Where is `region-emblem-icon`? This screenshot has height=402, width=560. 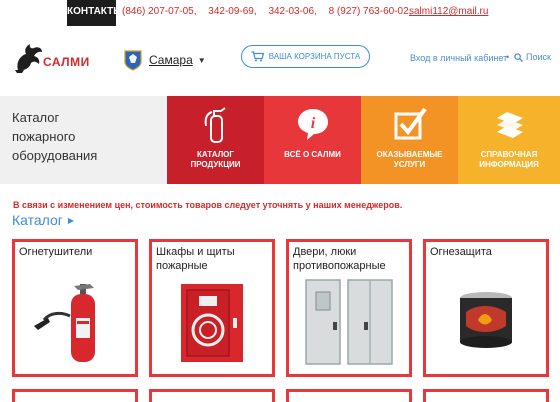
region-emblem-icon is located at coordinates (133, 60).